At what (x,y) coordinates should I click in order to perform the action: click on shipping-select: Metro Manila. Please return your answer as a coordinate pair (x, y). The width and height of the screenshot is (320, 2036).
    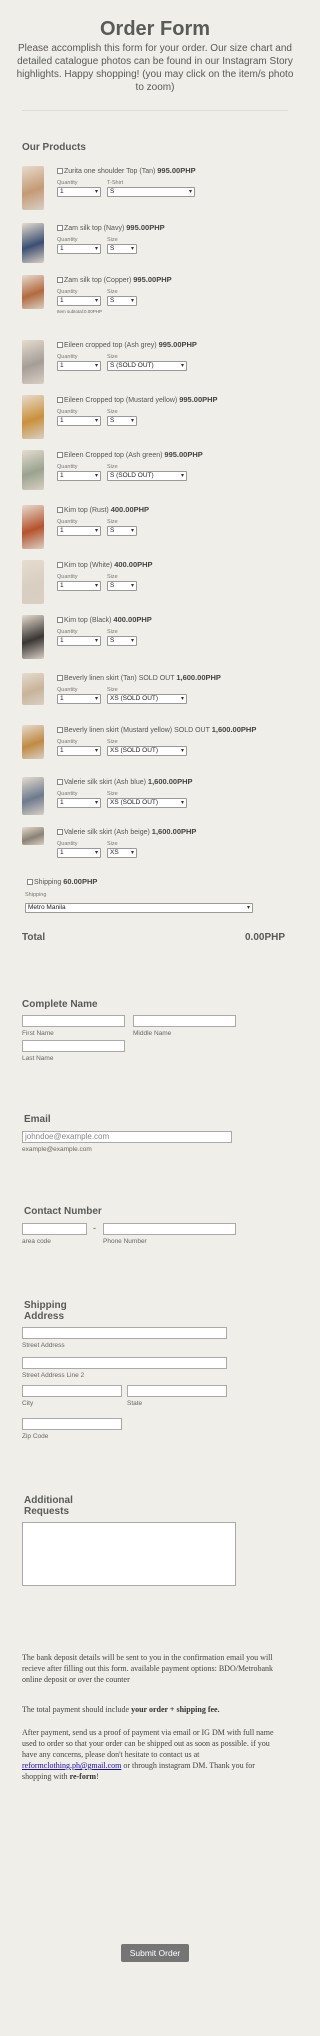
    Looking at the image, I should click on (139, 908).